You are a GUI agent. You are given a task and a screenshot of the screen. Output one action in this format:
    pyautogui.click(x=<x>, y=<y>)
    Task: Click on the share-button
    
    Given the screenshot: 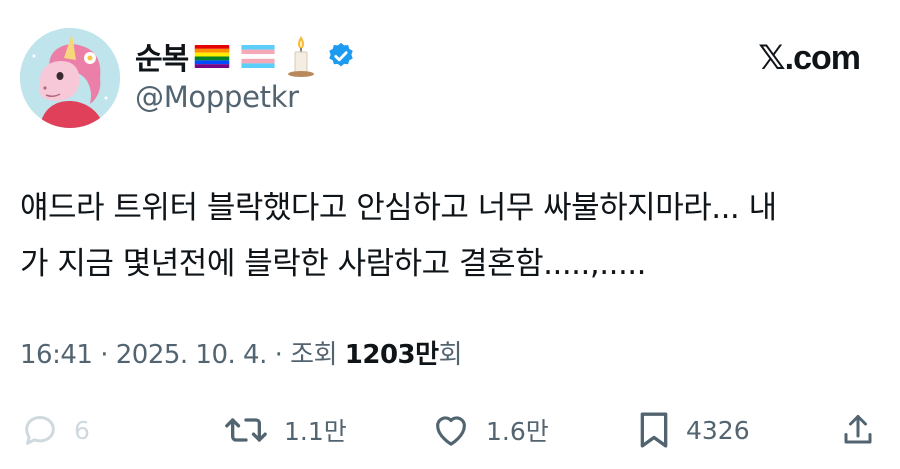 What is the action you would take?
    pyautogui.click(x=858, y=430)
    